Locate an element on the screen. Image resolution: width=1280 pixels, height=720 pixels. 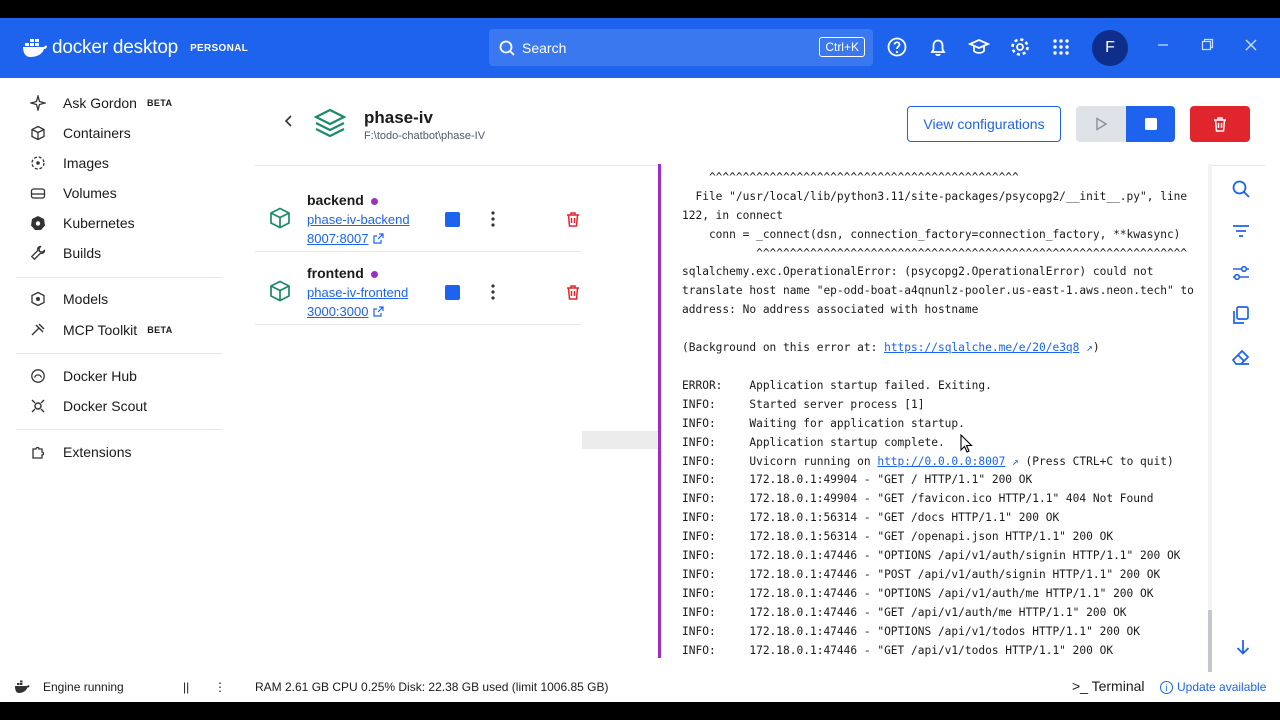
log-line: (Background on this error at: is located at coordinates (783, 348).